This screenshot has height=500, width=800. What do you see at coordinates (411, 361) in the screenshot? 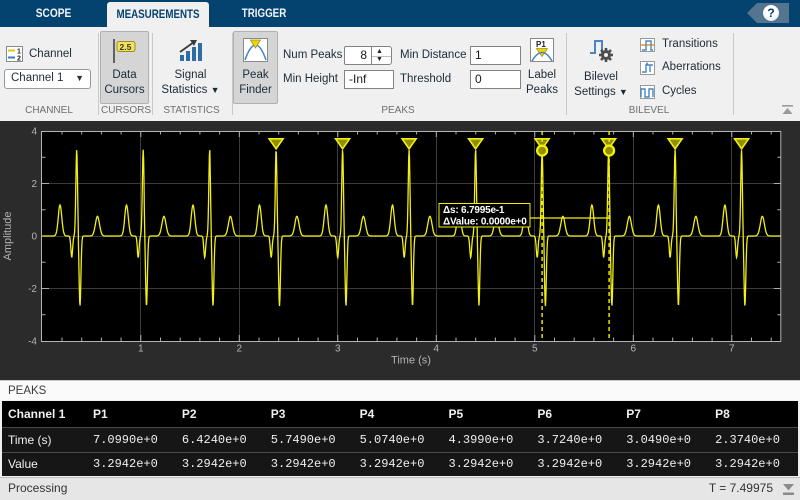
I see `svg-text: Time (s)` at bounding box center [411, 361].